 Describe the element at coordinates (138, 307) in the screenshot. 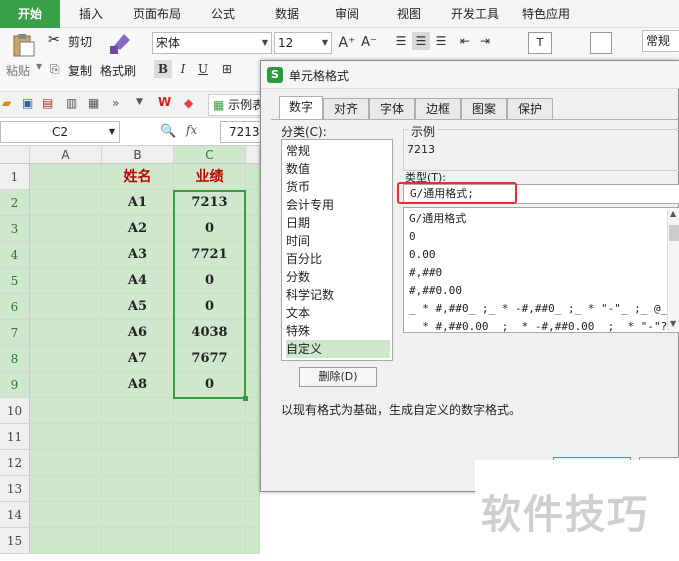

I see `table-cell: A5` at that location.